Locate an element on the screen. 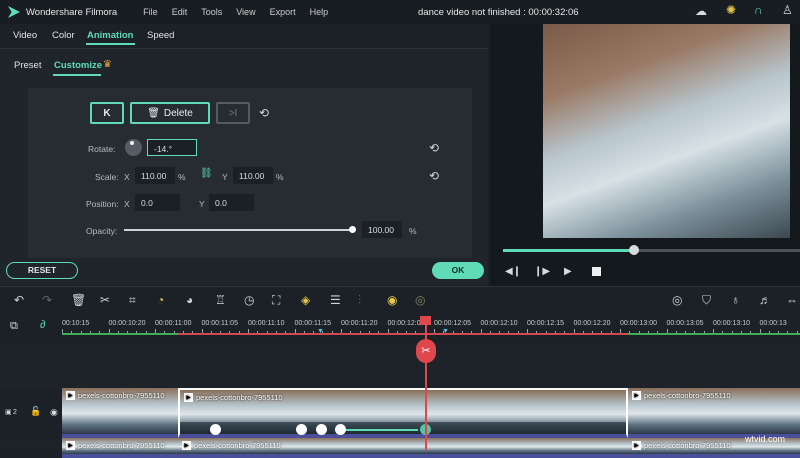  auto-reframe-icon: ◎ is located at coordinates (420, 300).